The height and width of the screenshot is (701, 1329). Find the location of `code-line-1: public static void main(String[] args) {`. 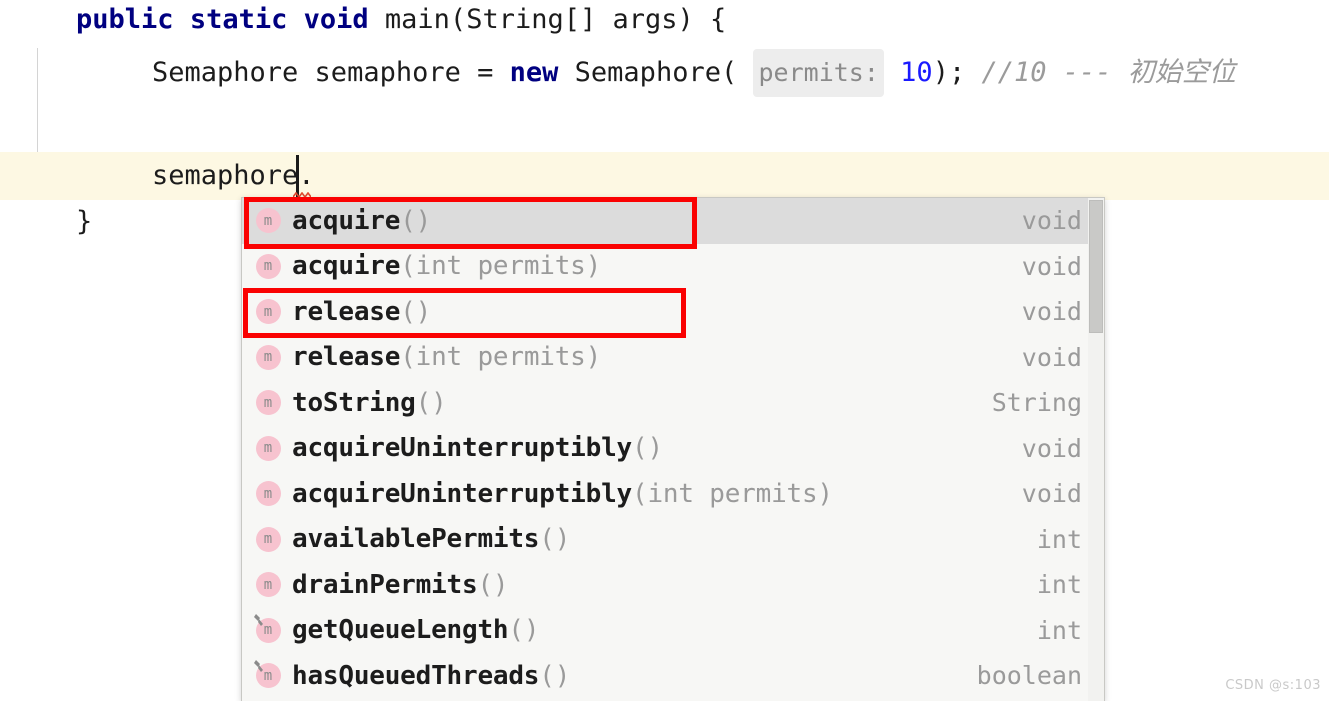

code-line-1: public static void main(String[] args) { is located at coordinates (664, 22).